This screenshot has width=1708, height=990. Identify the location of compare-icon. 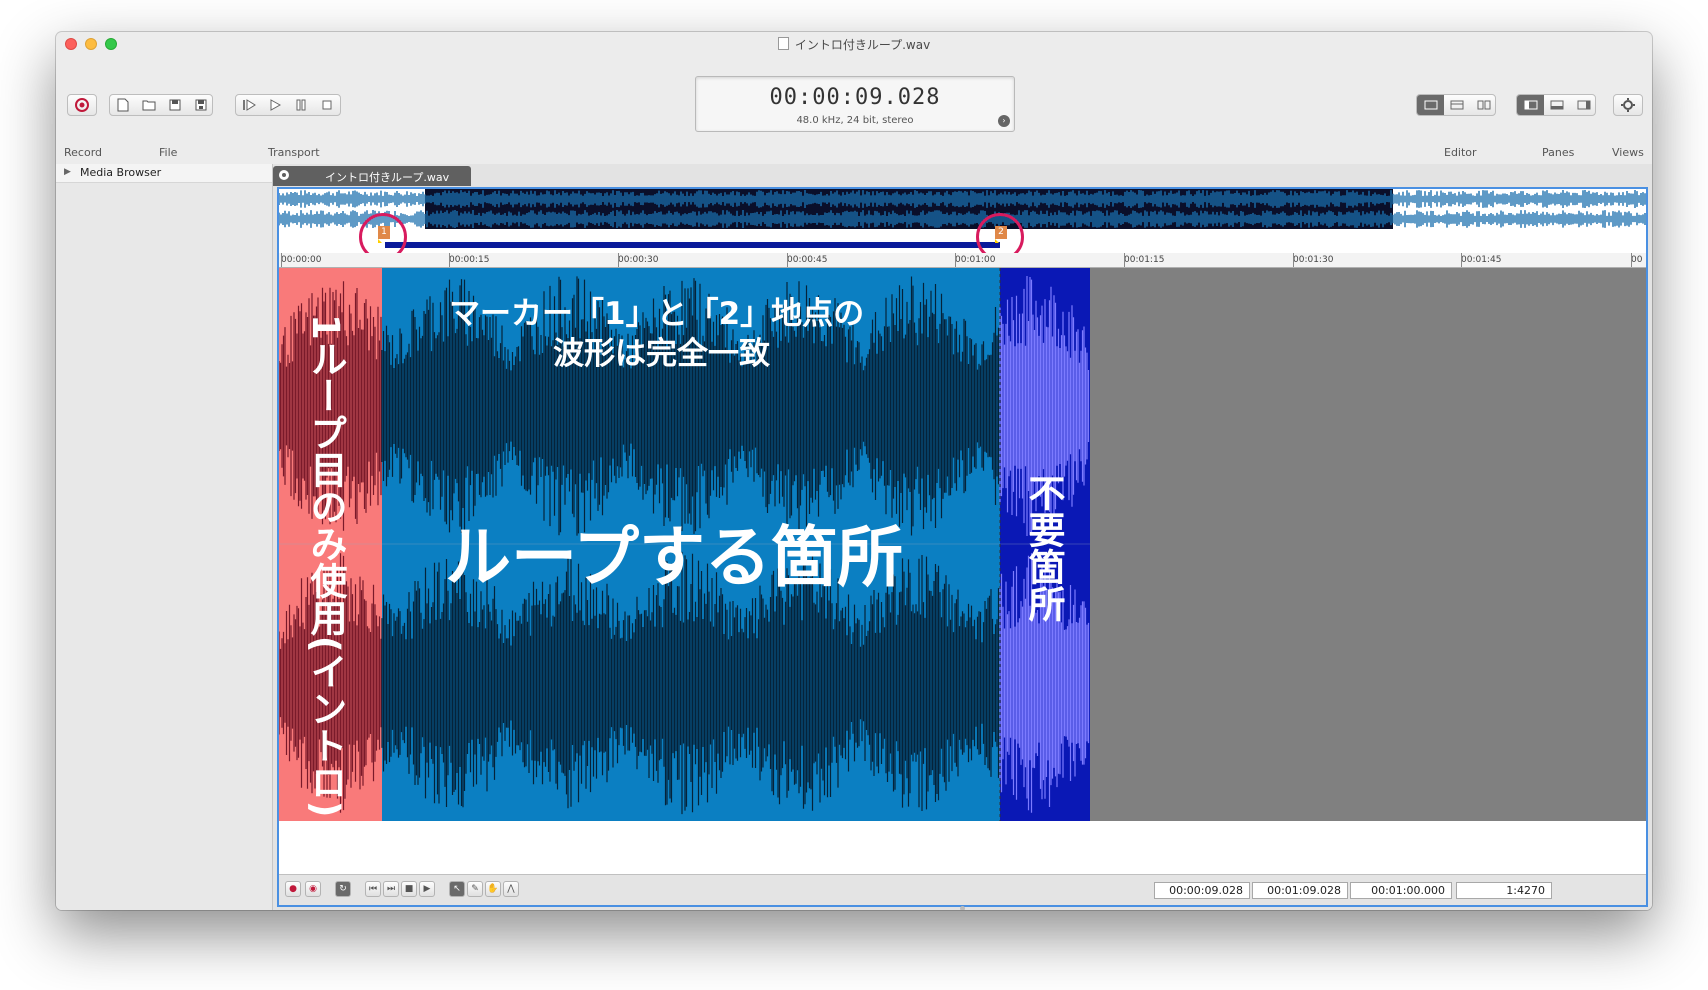
(1483, 105).